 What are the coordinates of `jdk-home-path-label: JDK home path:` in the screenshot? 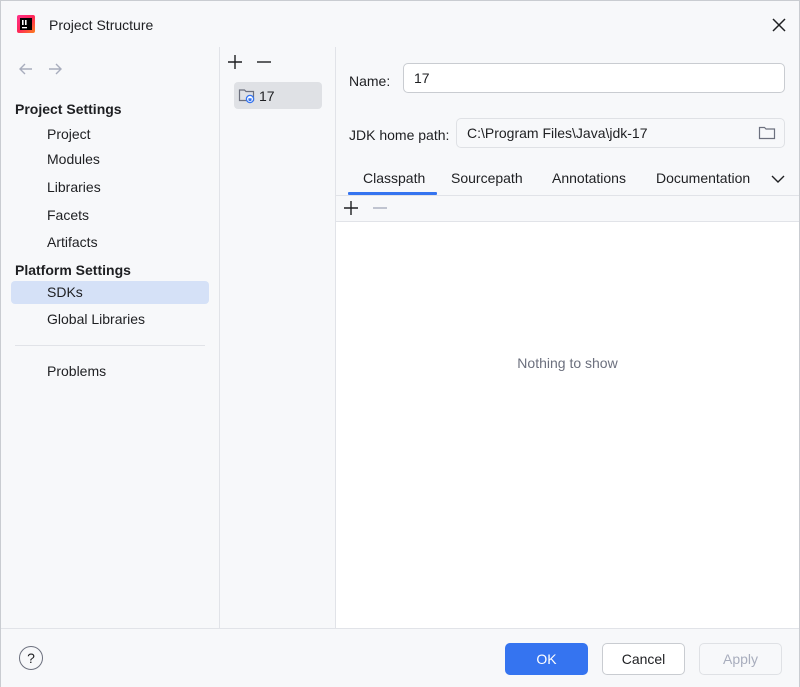 It's located at (399, 135).